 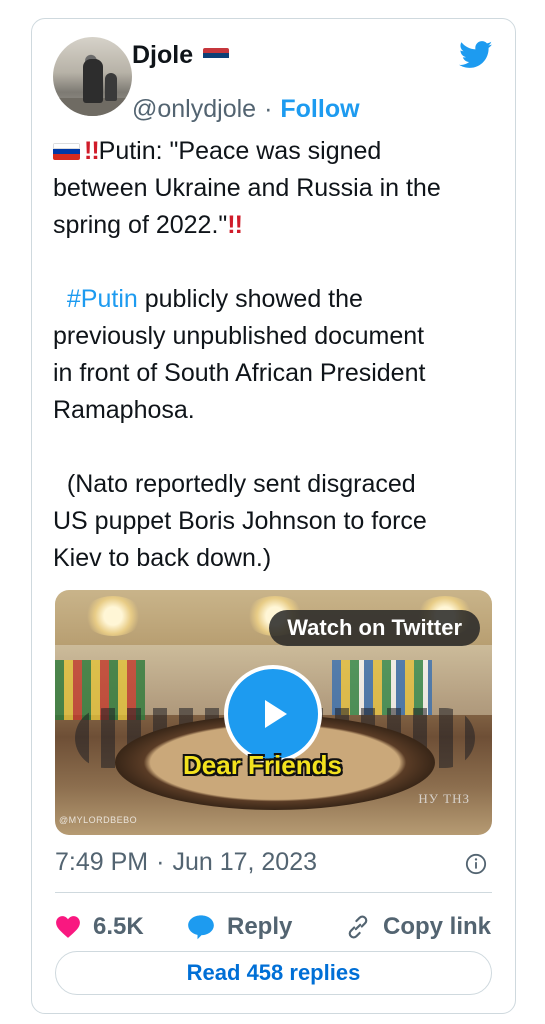 I want to click on play-icon, so click(x=276, y=714).